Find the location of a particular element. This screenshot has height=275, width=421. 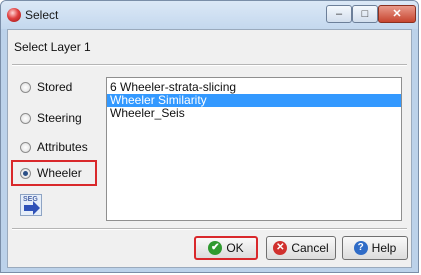

maximize-button: □ is located at coordinates (365, 14).